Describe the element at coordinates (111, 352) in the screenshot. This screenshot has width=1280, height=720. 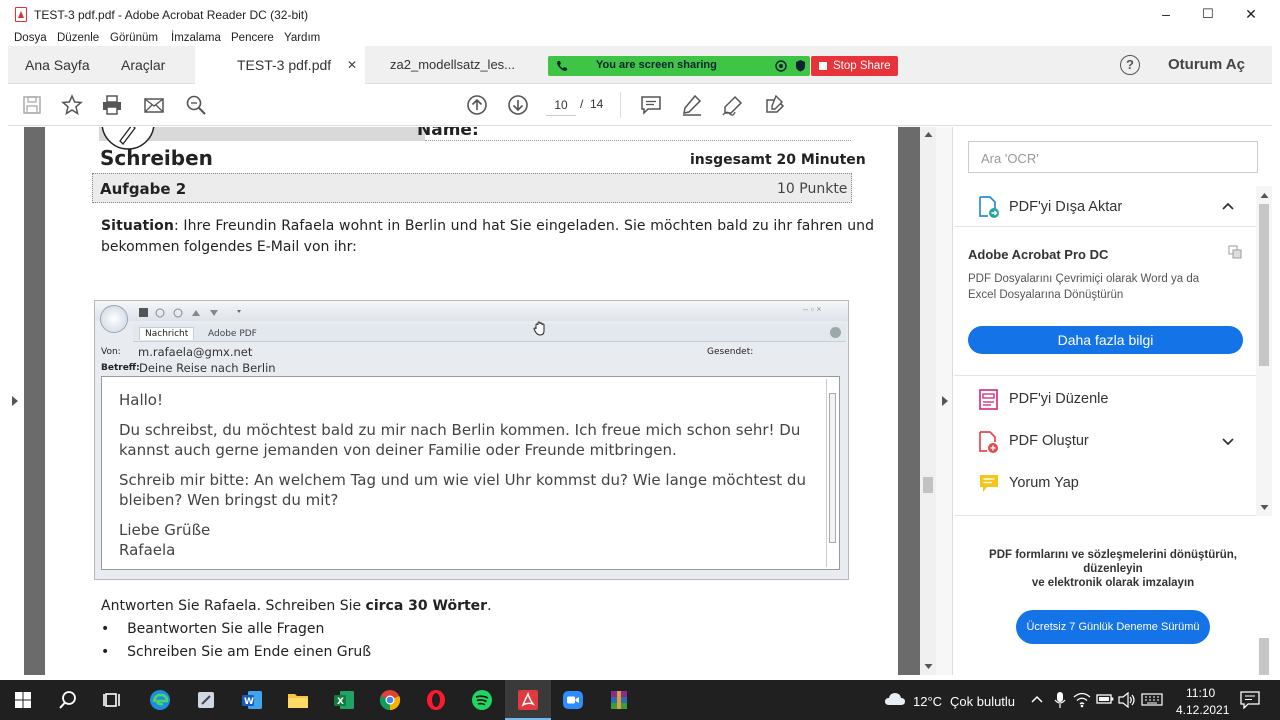
I see `email-from-label: Von:` at that location.